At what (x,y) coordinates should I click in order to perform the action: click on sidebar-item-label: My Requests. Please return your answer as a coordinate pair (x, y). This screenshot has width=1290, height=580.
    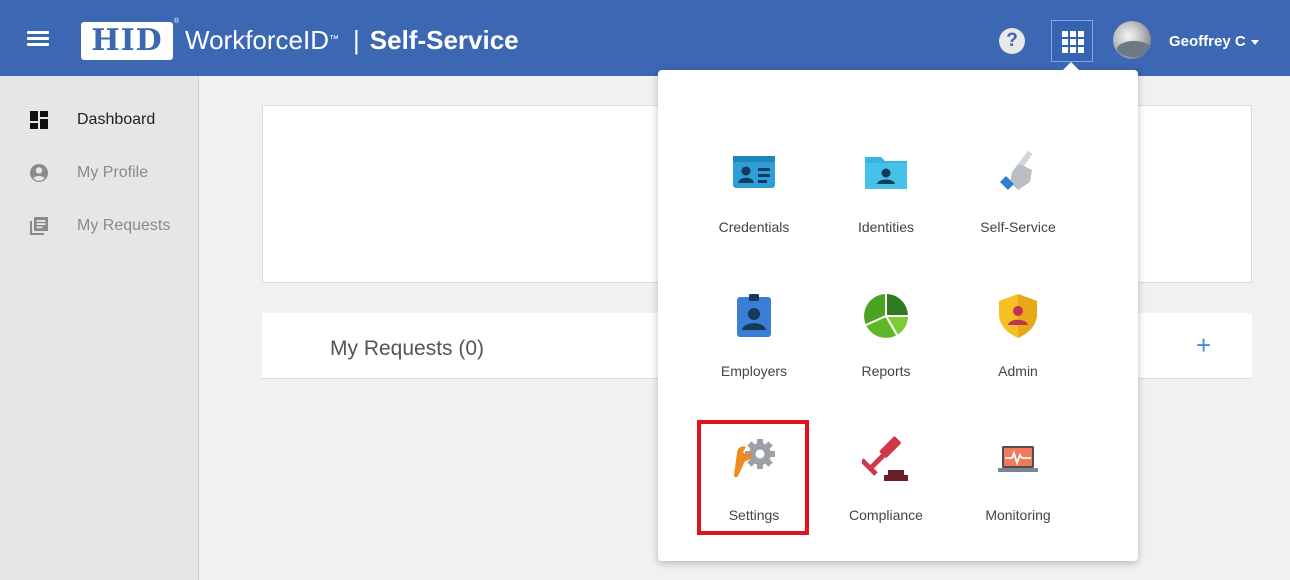
    Looking at the image, I should click on (124, 225).